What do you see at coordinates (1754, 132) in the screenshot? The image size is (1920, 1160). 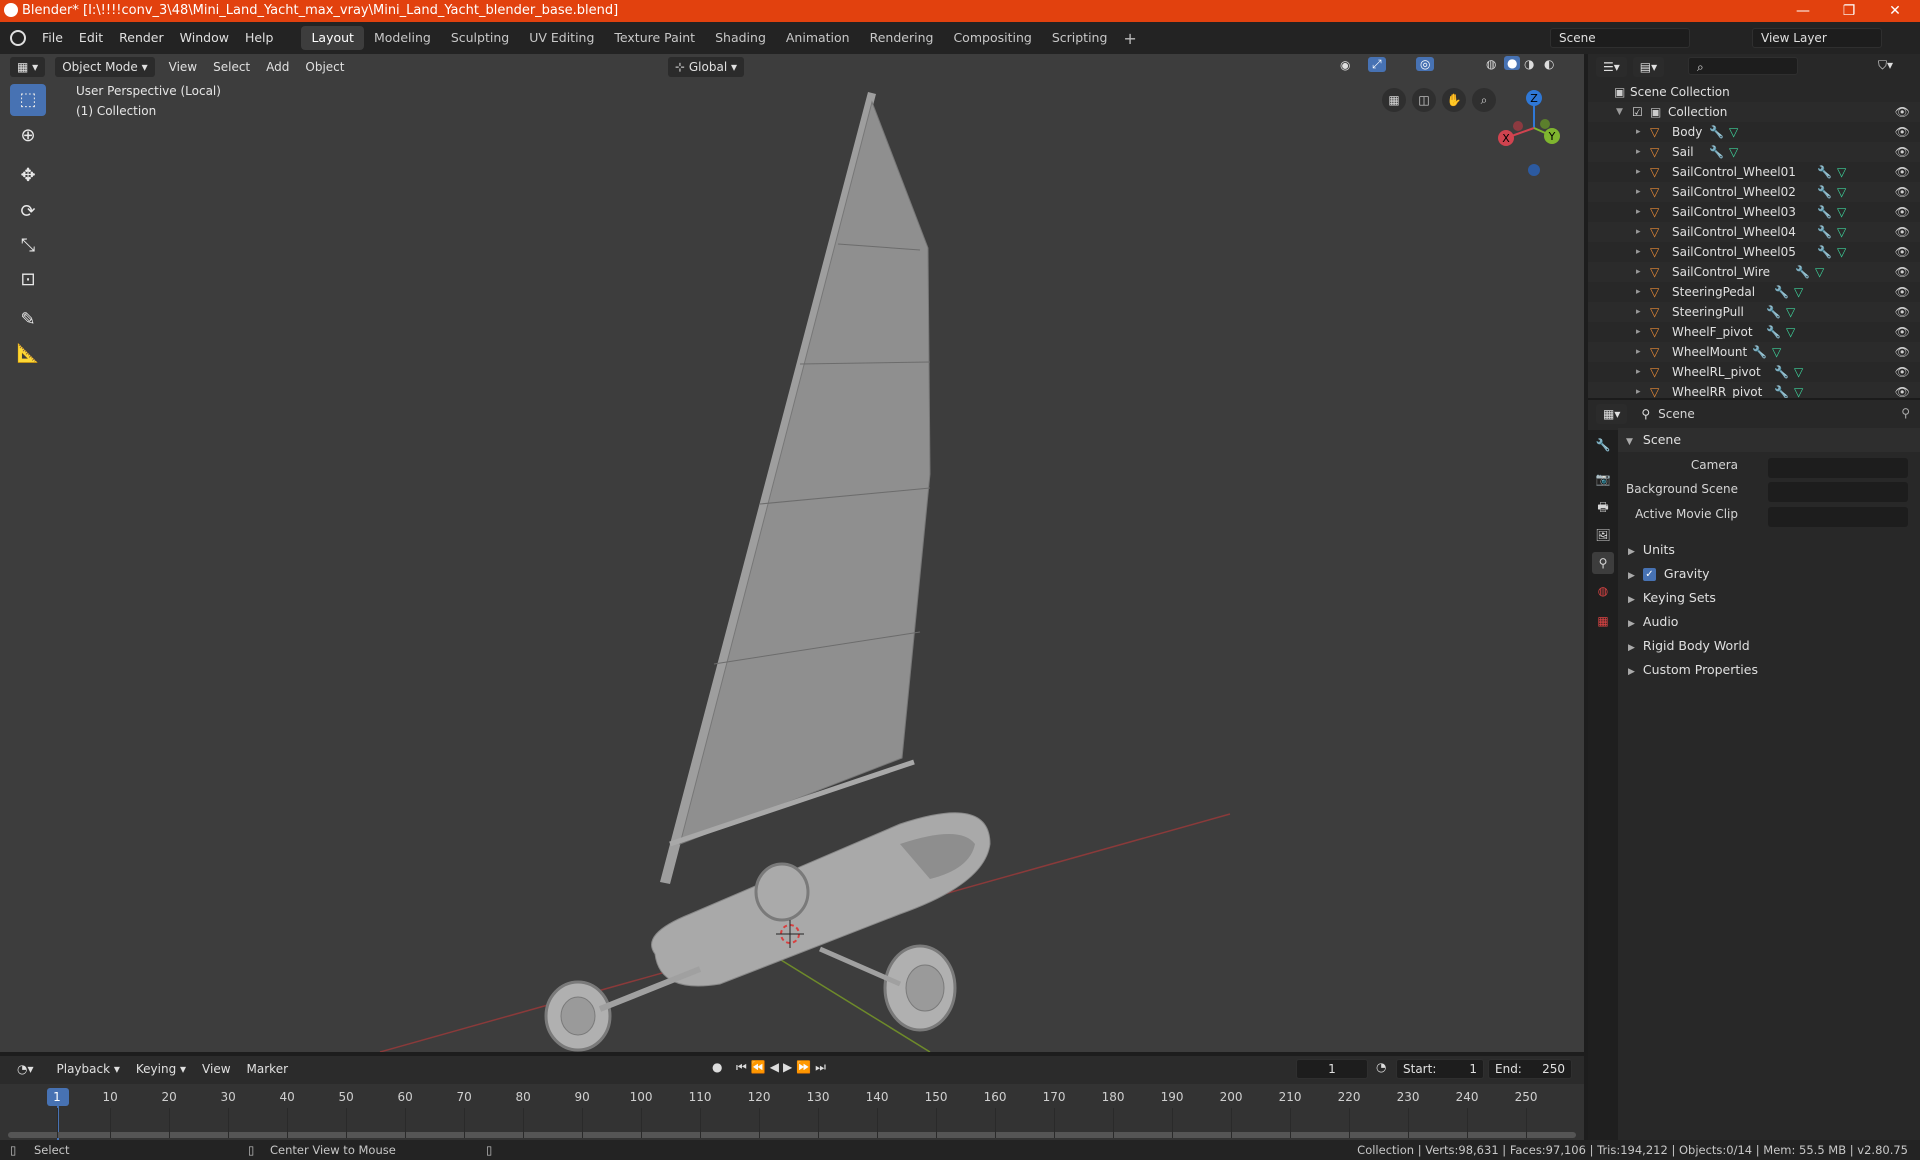 I see `outliner-item-body: ▸ ▽ Body 🔧 ▽ 👁` at bounding box center [1754, 132].